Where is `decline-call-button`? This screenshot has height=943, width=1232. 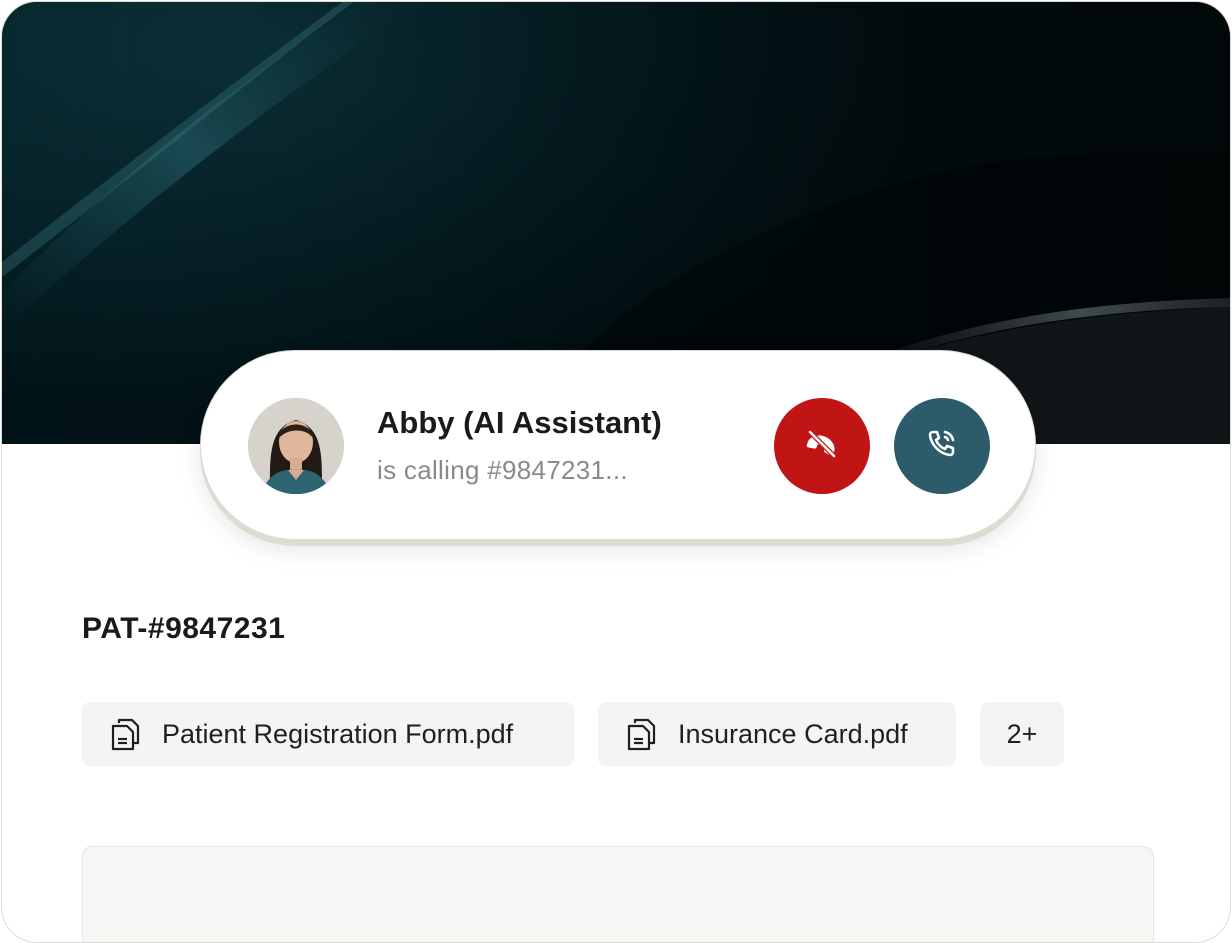 decline-call-button is located at coordinates (822, 446).